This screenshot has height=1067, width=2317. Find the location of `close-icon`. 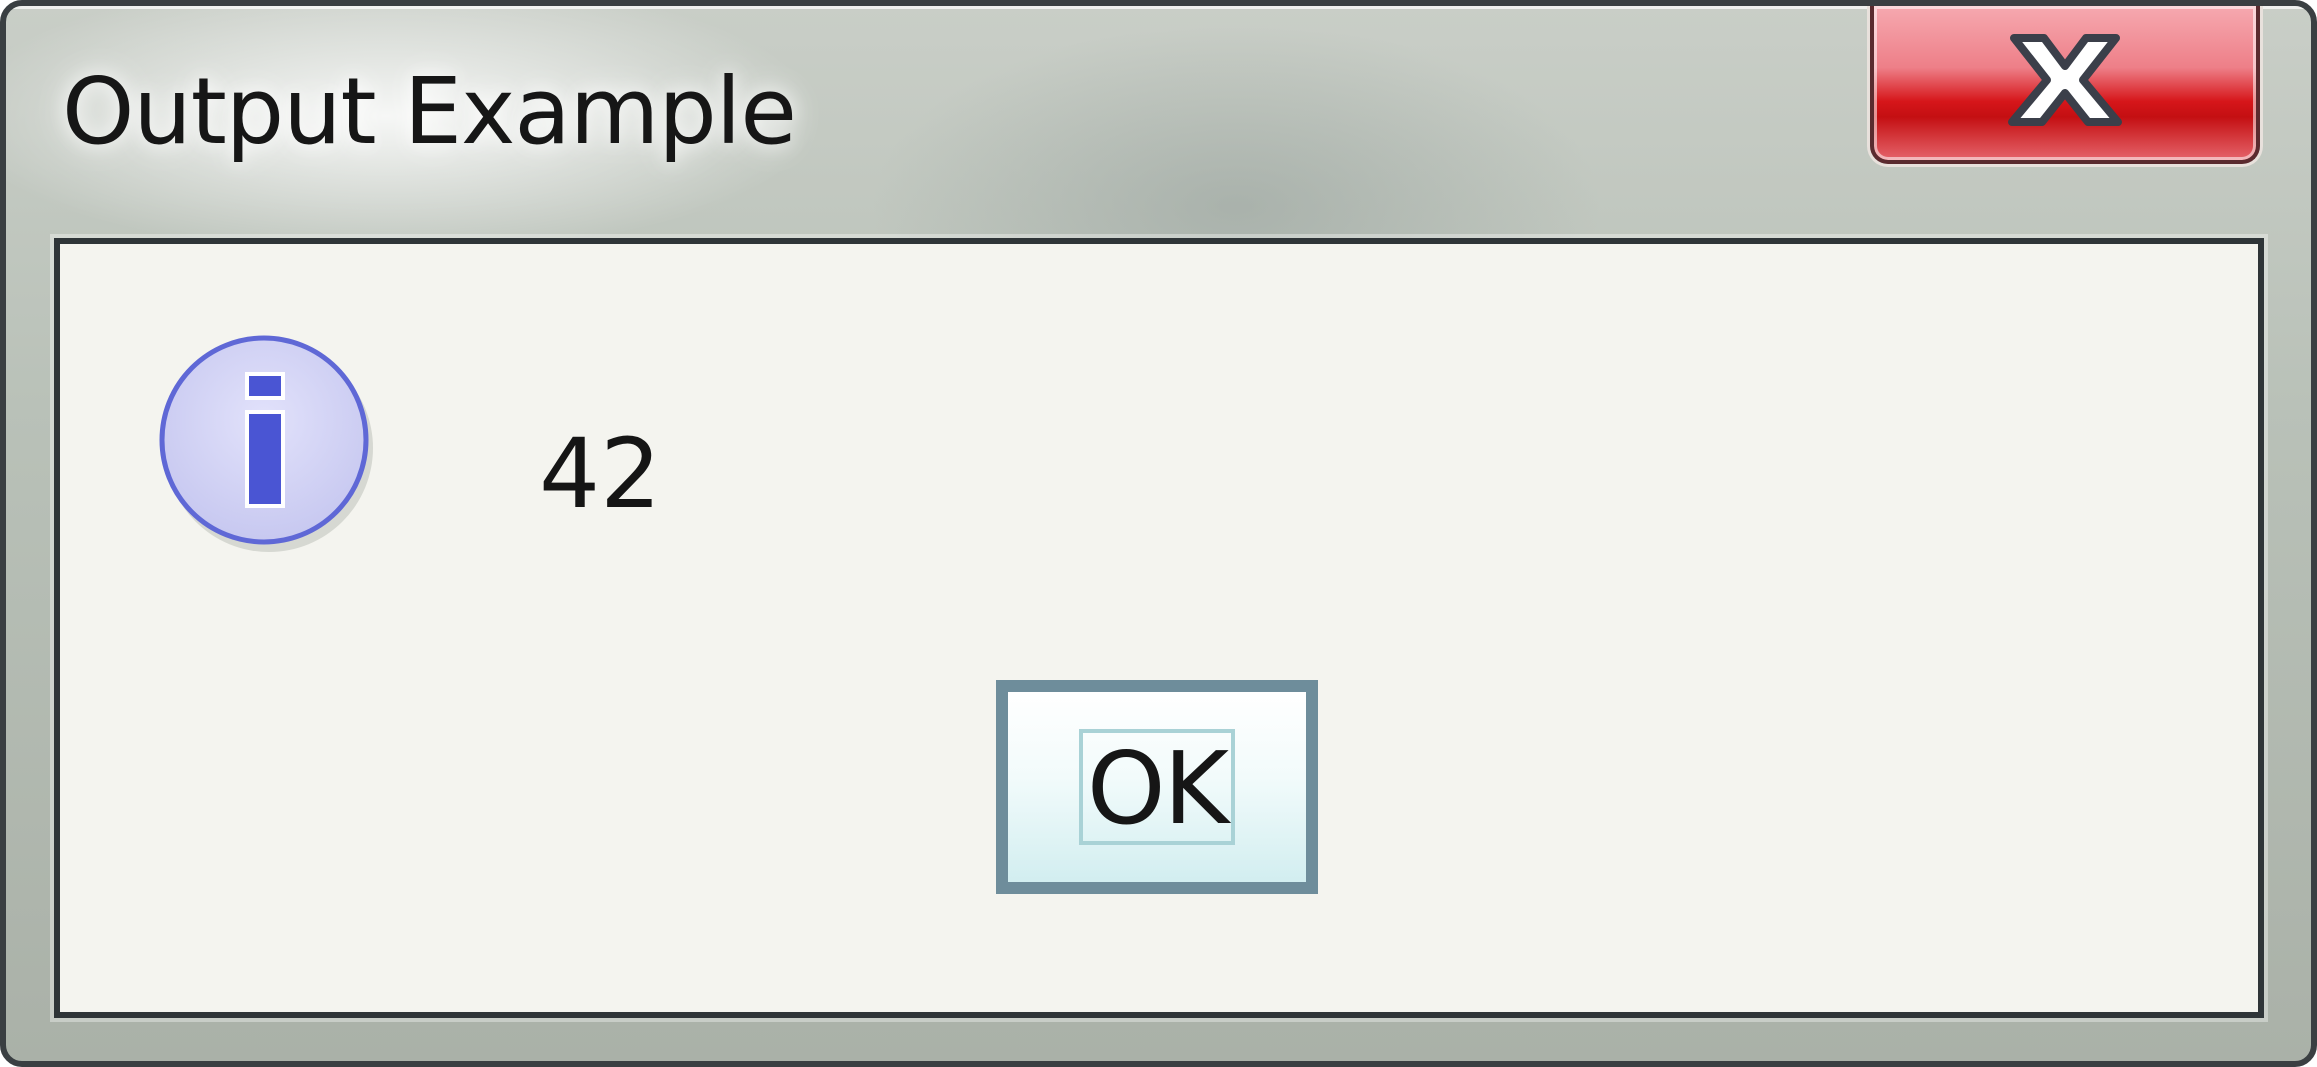

close-icon is located at coordinates (2065, 80).